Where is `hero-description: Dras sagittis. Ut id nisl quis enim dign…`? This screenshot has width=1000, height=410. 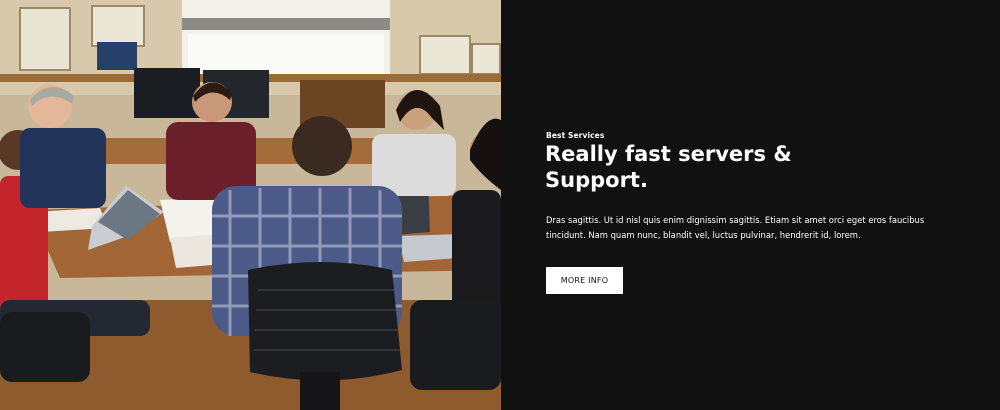 hero-description: Dras sagittis. Ut id nisl quis enim dign… is located at coordinates (735, 227).